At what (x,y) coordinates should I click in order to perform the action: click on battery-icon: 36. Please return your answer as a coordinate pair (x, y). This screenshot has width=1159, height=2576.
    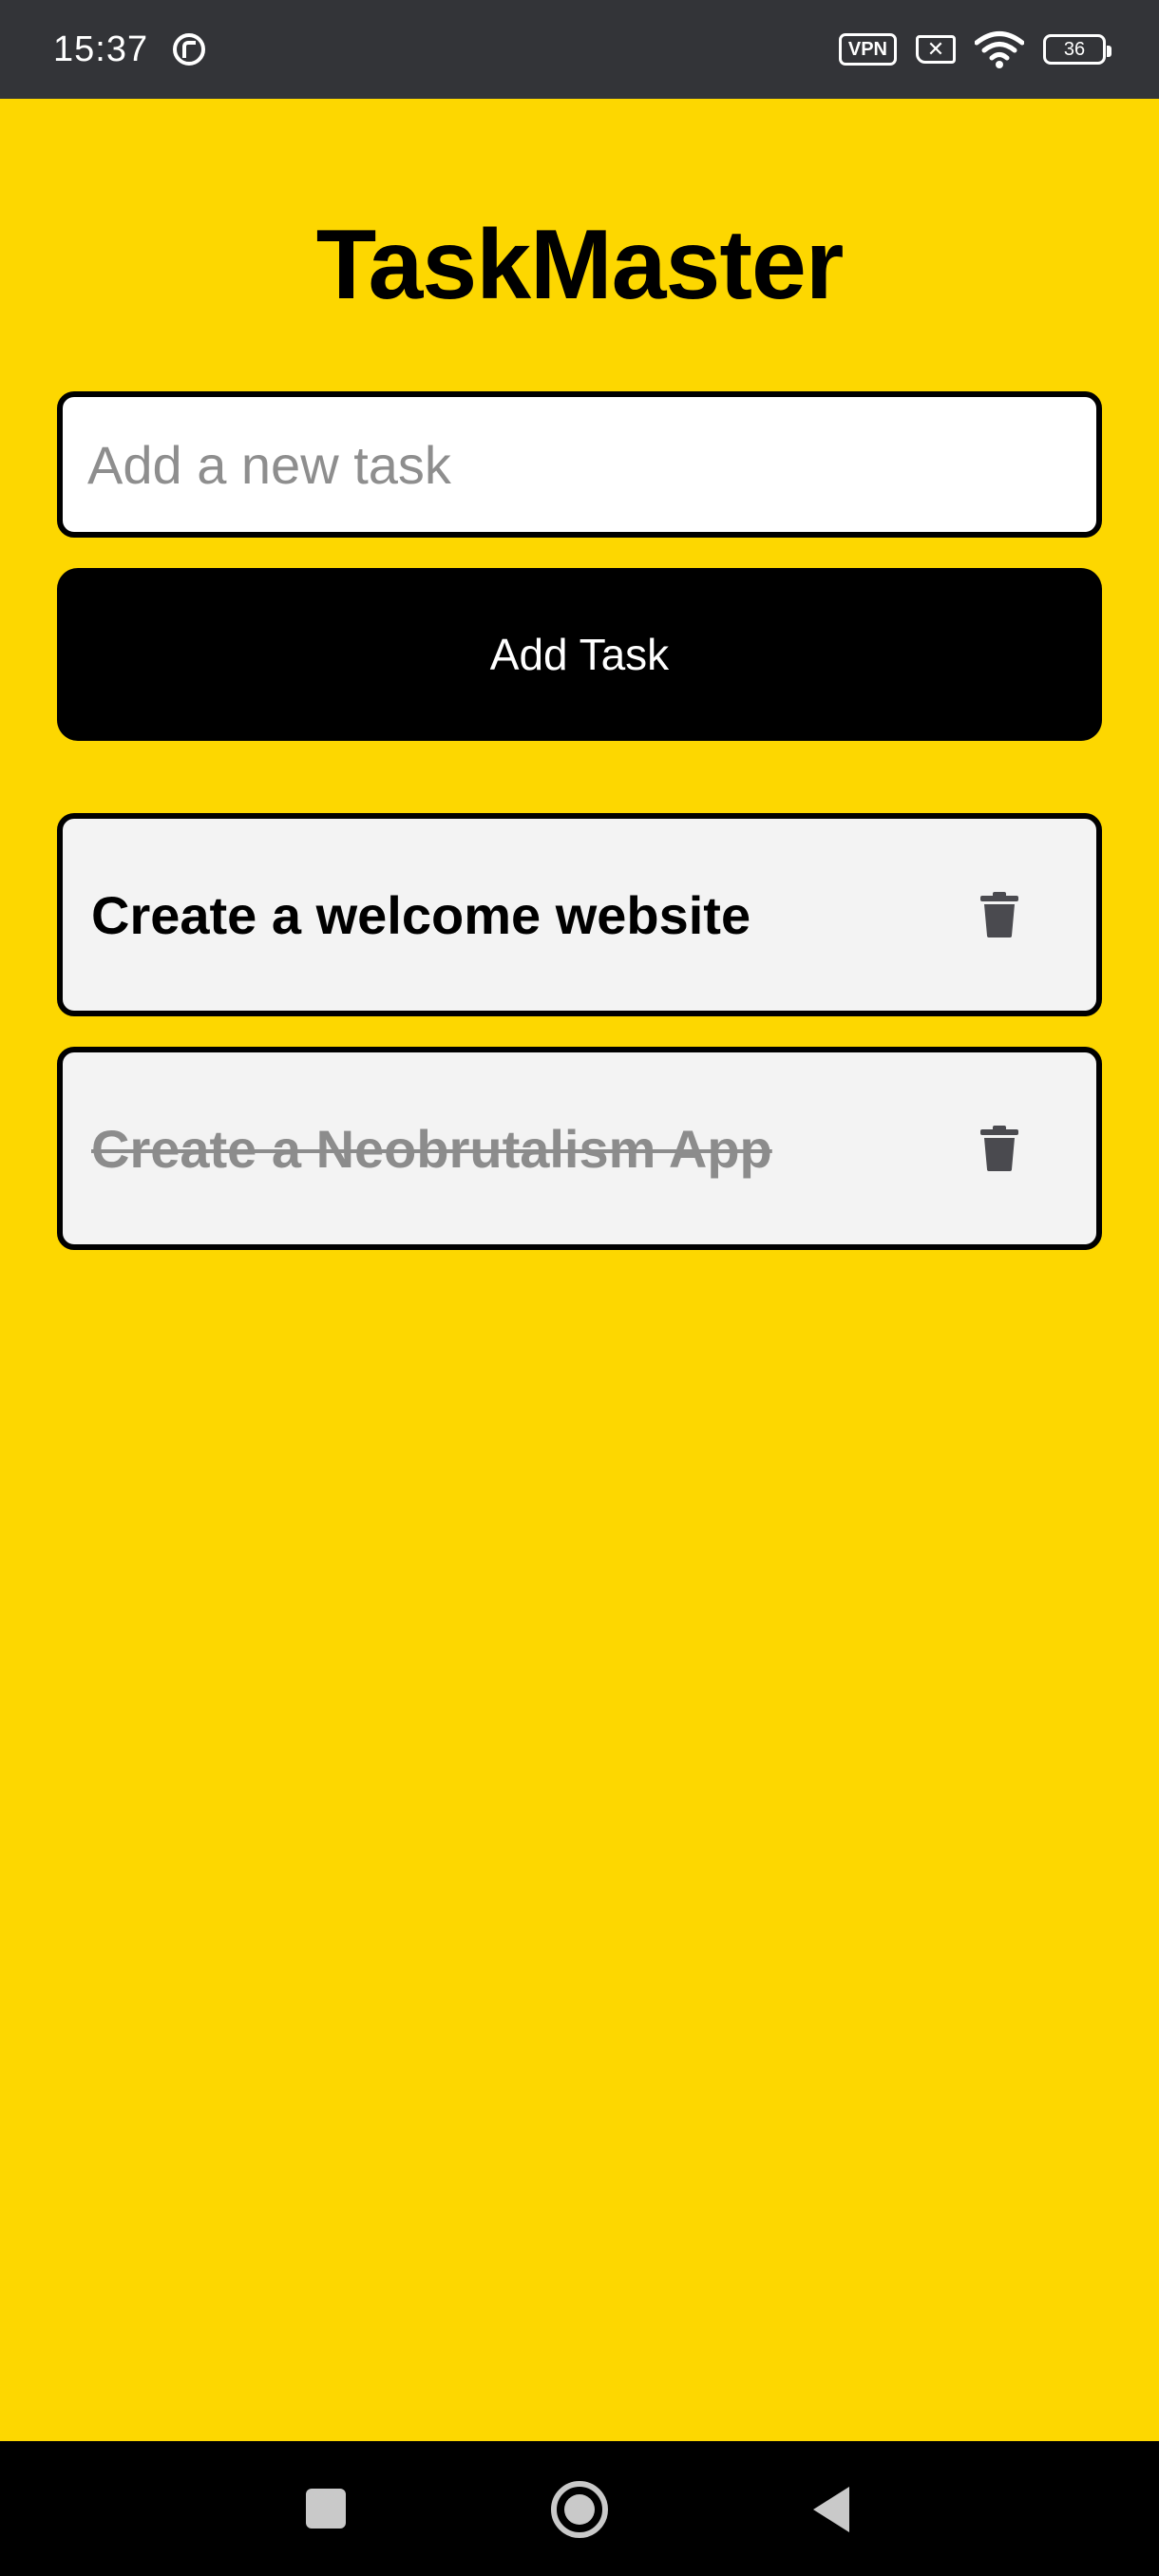
    Looking at the image, I should click on (1077, 49).